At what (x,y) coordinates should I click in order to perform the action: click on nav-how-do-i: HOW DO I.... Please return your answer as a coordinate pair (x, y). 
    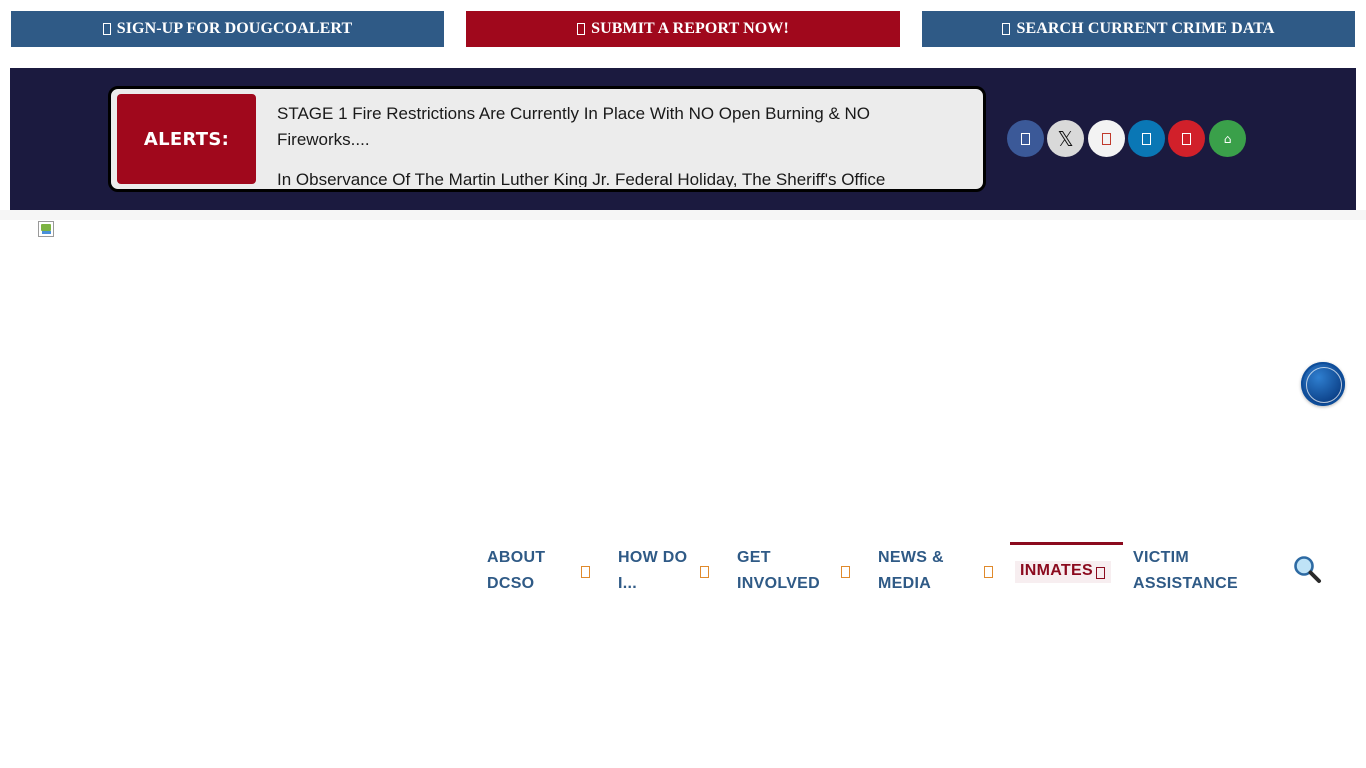
    Looking at the image, I should click on (668, 571).